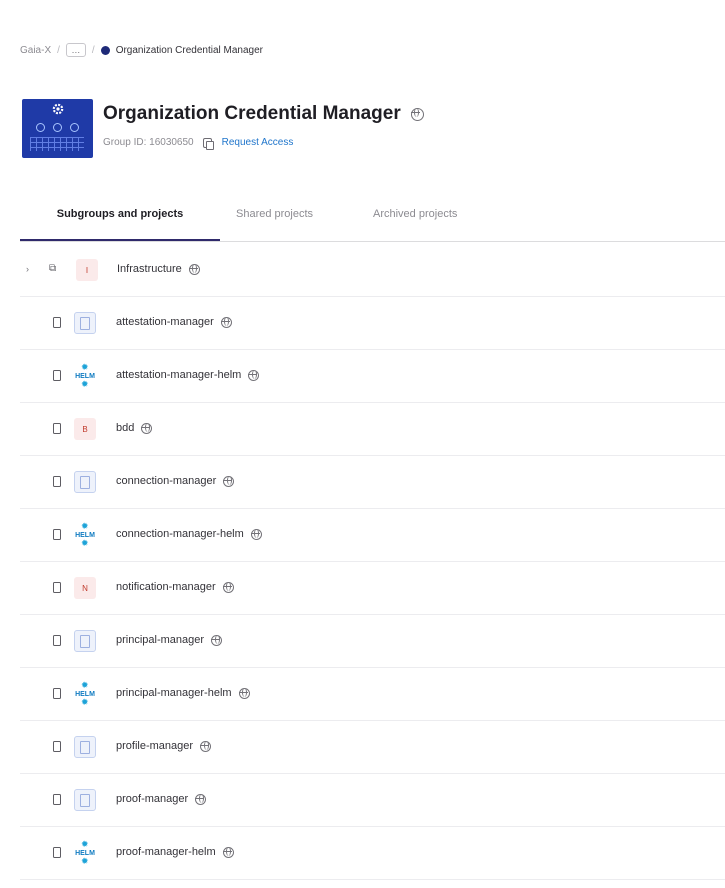 The height and width of the screenshot is (888, 725). What do you see at coordinates (27, 269) in the screenshot?
I see `chevron-right-icon: ›` at bounding box center [27, 269].